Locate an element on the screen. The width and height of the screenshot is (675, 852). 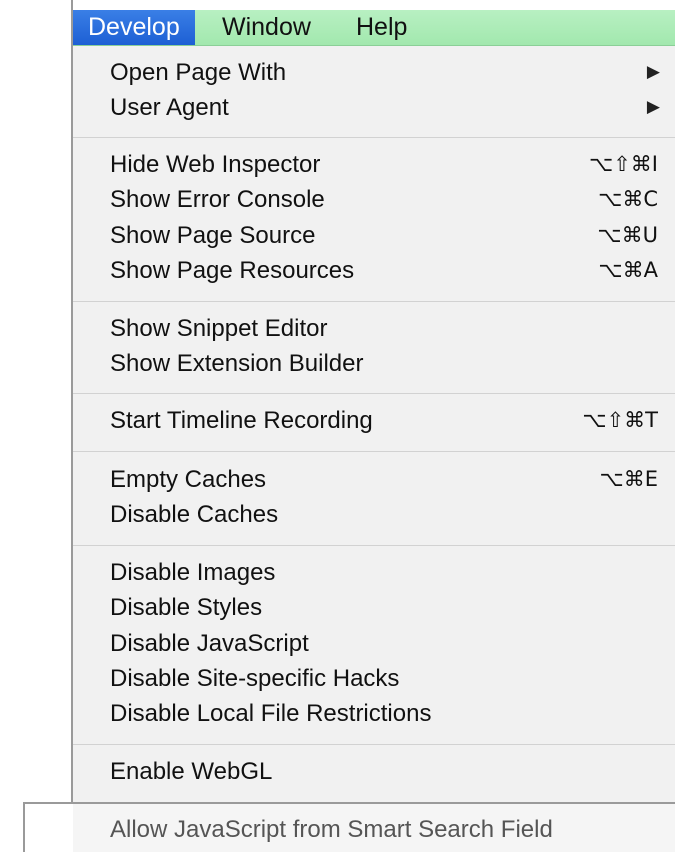
menu-item-label: Empty Caches is located at coordinates (188, 479).